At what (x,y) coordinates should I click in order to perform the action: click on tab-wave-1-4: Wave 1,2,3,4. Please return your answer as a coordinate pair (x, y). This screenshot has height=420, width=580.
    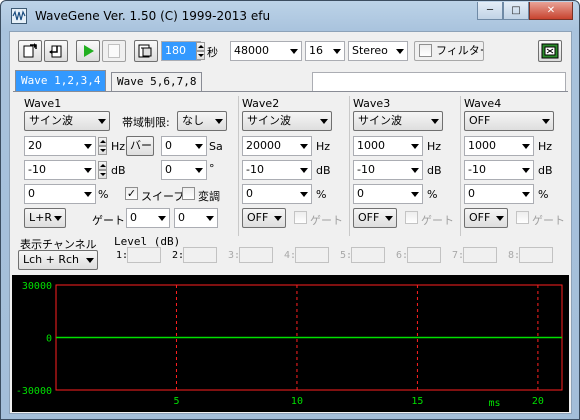
    Looking at the image, I should click on (61, 80).